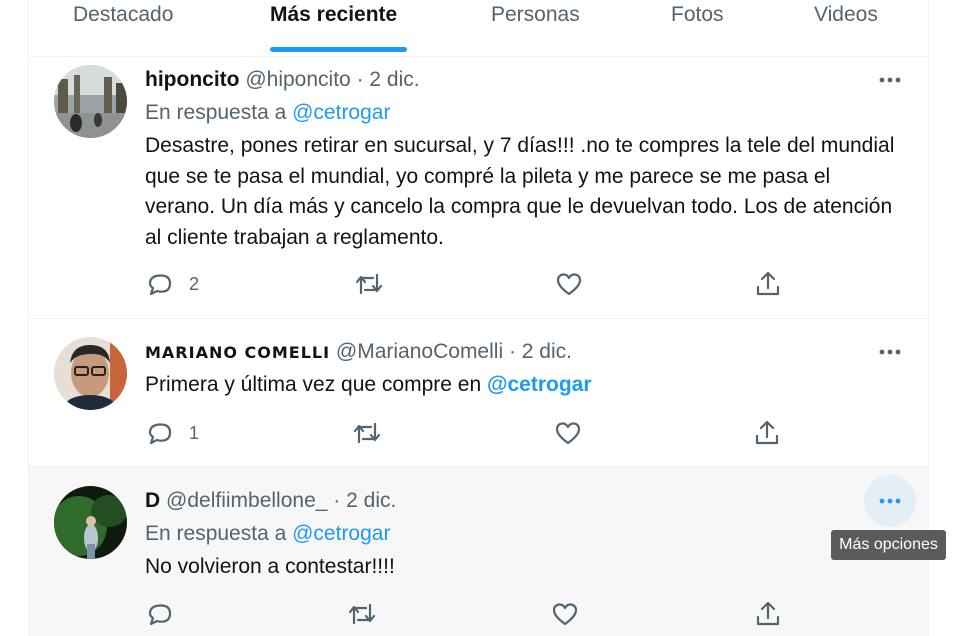 The image size is (959, 636). I want to click on tab-label: Más reciente, so click(334, 14).